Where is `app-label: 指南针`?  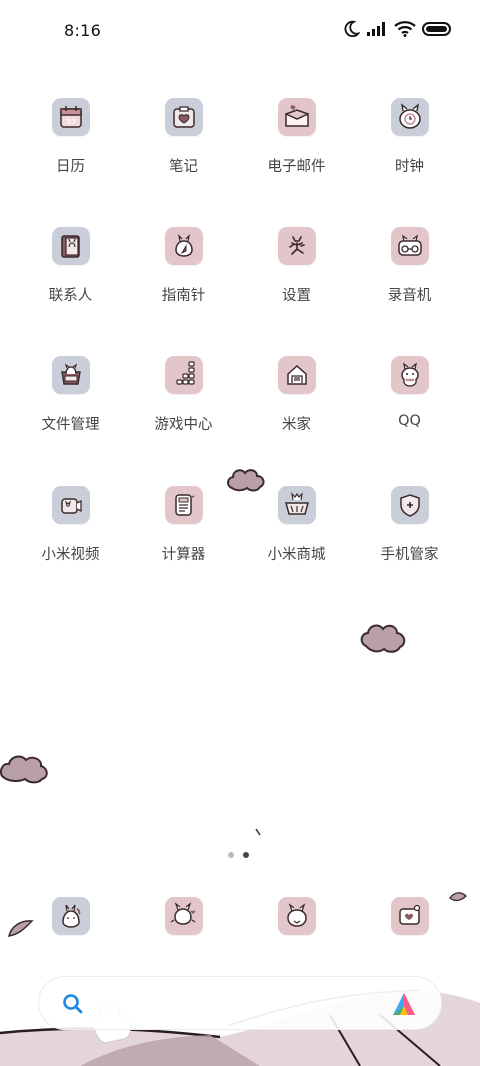 app-label: 指南针 is located at coordinates (183, 296).